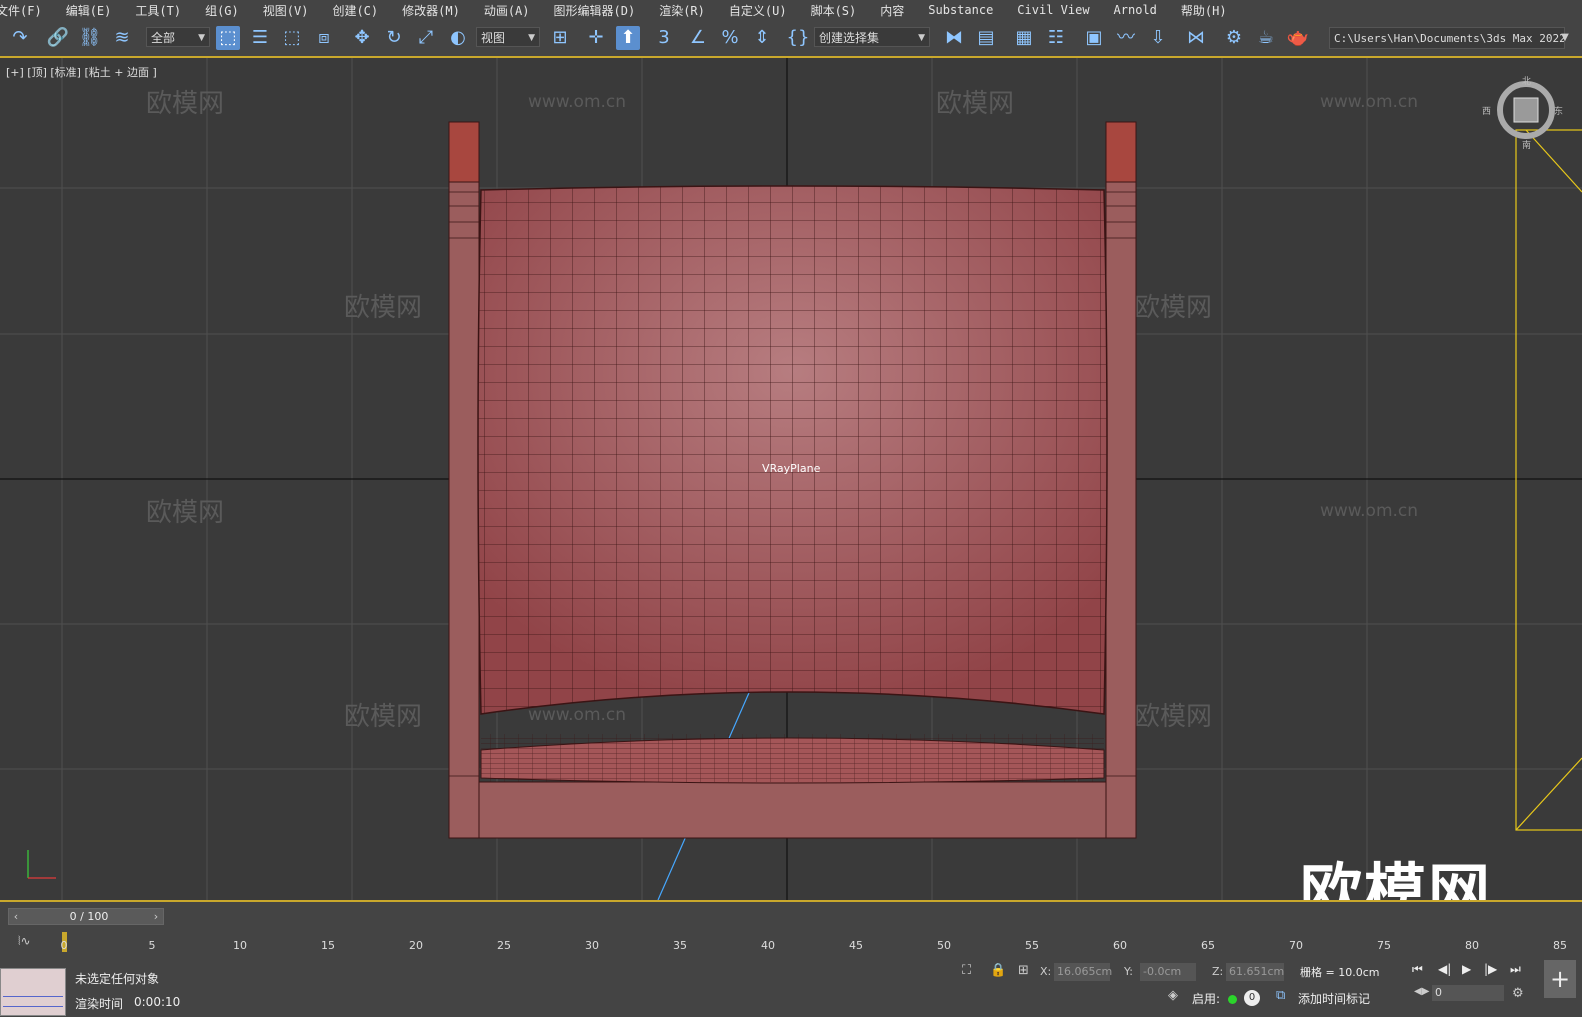 This screenshot has width=1582, height=1017. What do you see at coordinates (507, 10) in the screenshot?
I see `menu-animation: 动画(A)` at bounding box center [507, 10].